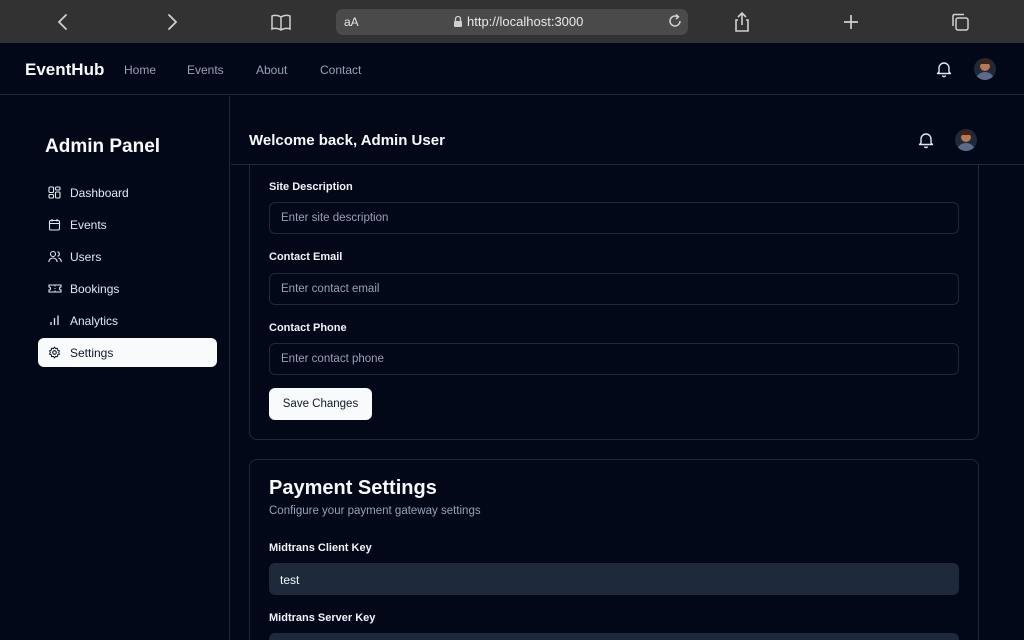  Describe the element at coordinates (55, 256) in the screenshot. I see `users-icon` at that location.